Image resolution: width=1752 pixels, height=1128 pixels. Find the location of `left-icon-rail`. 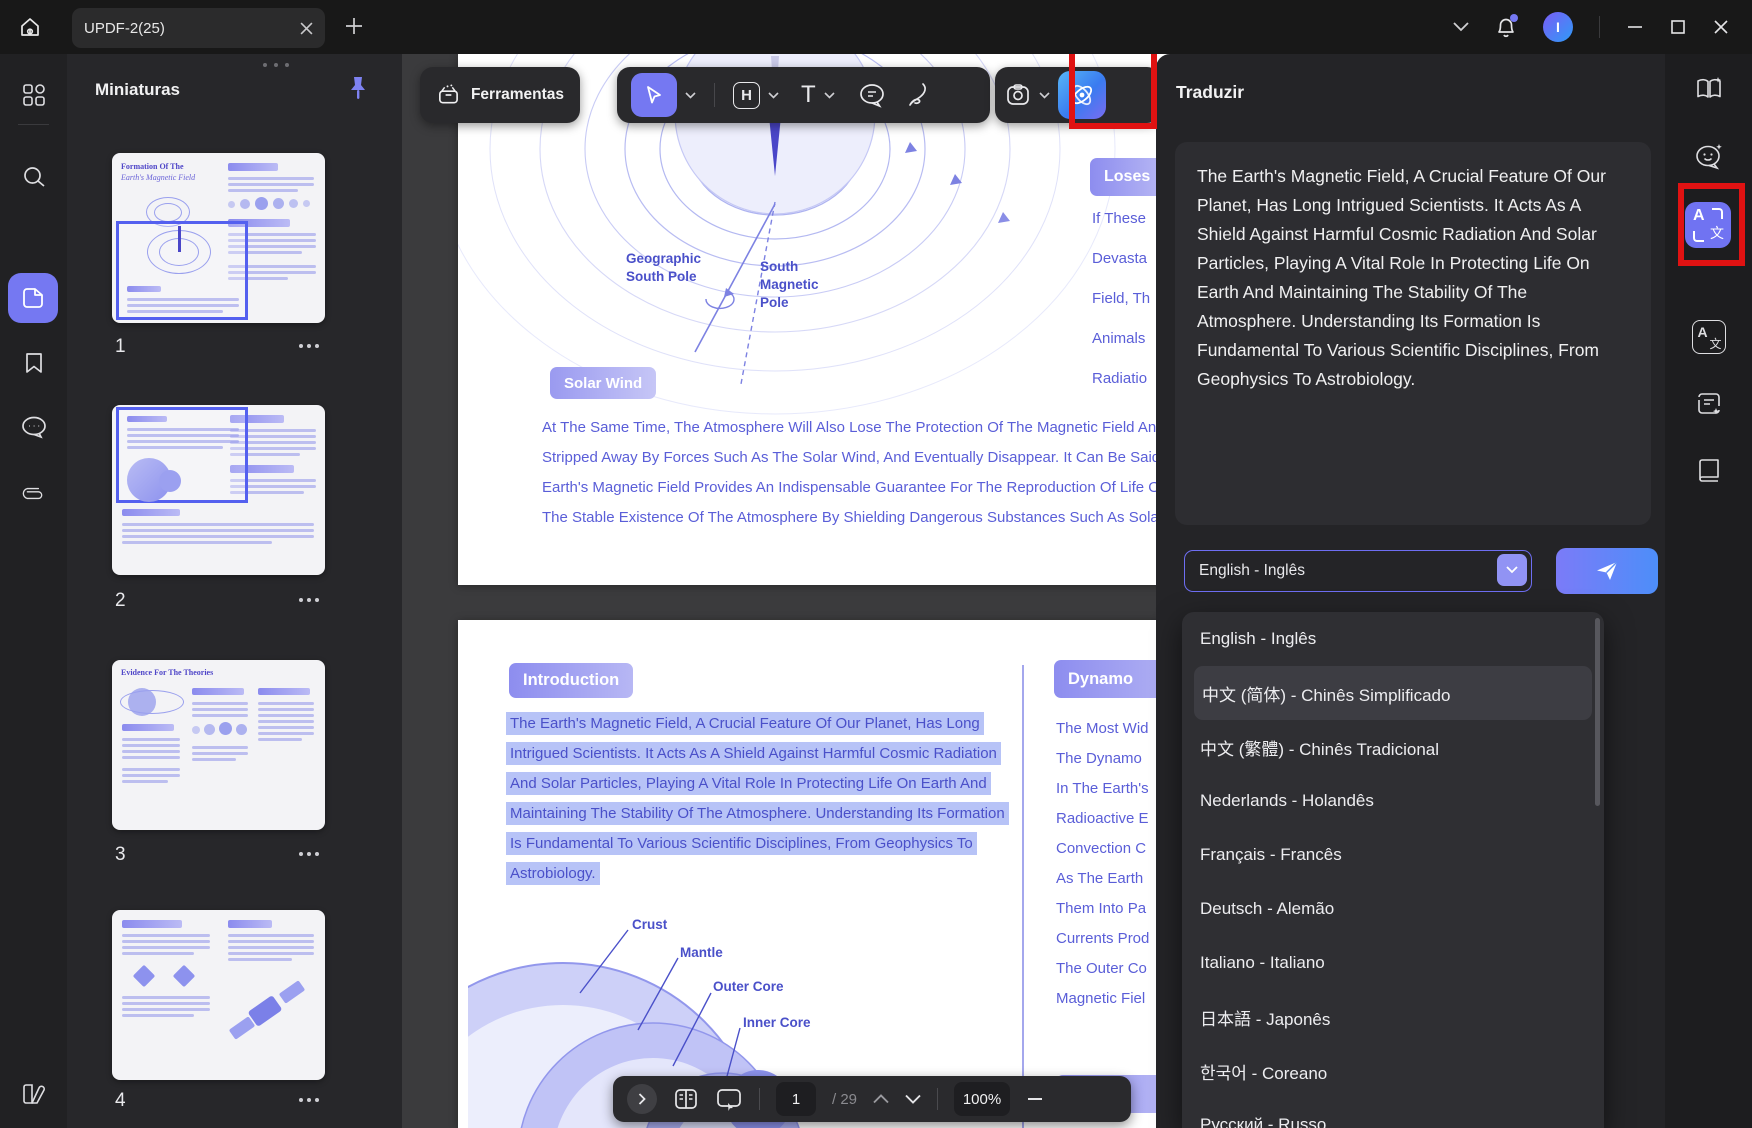

left-icon-rail is located at coordinates (33, 591).